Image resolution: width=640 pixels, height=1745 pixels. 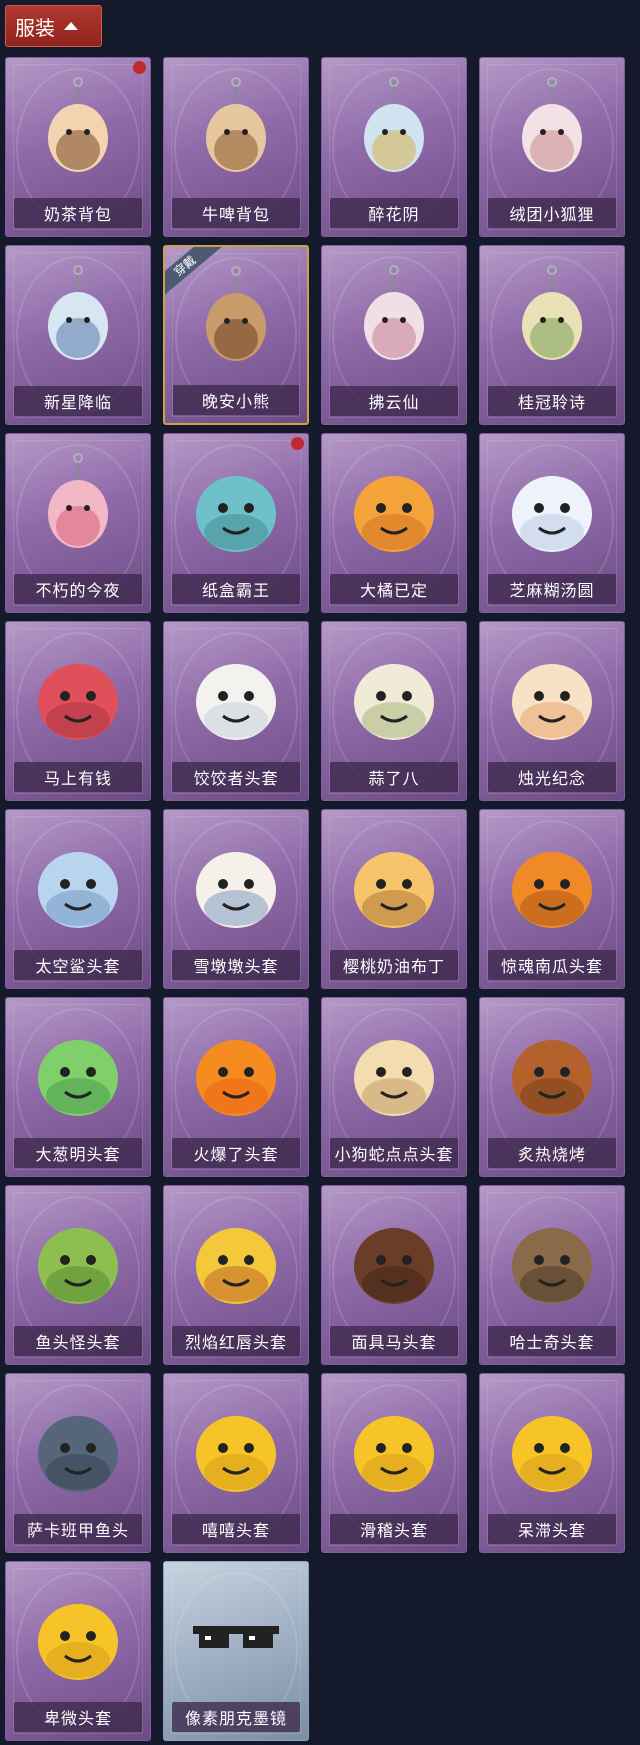 What do you see at coordinates (394, 401) in the screenshot?
I see `item-label: 拂云仙` at bounding box center [394, 401].